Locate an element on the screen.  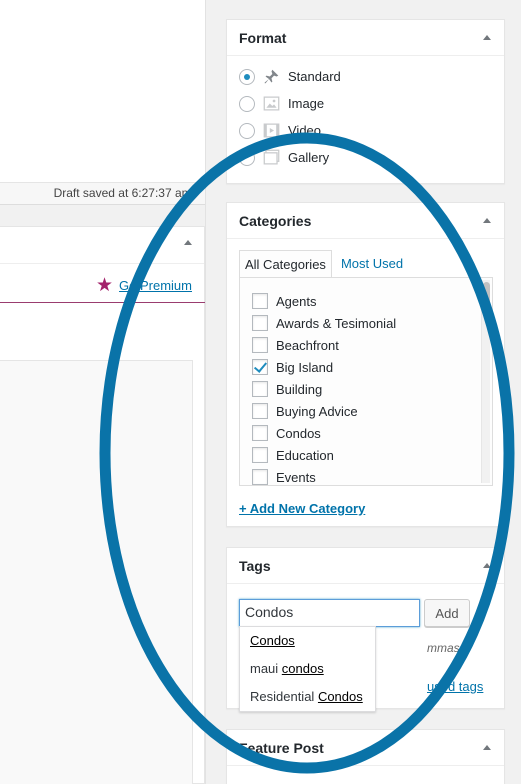
format-option-video: Video is located at coordinates (365, 130).